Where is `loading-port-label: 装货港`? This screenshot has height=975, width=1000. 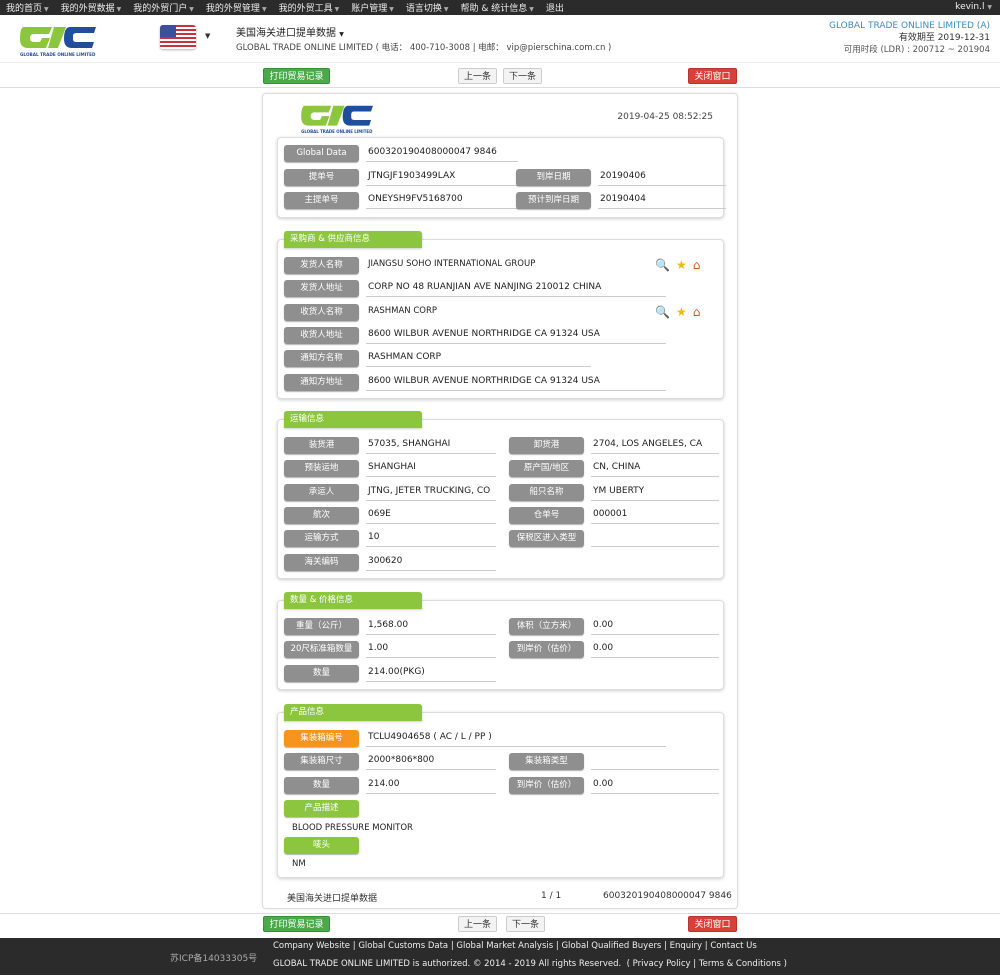
loading-port-label: 装货港 is located at coordinates (321, 445).